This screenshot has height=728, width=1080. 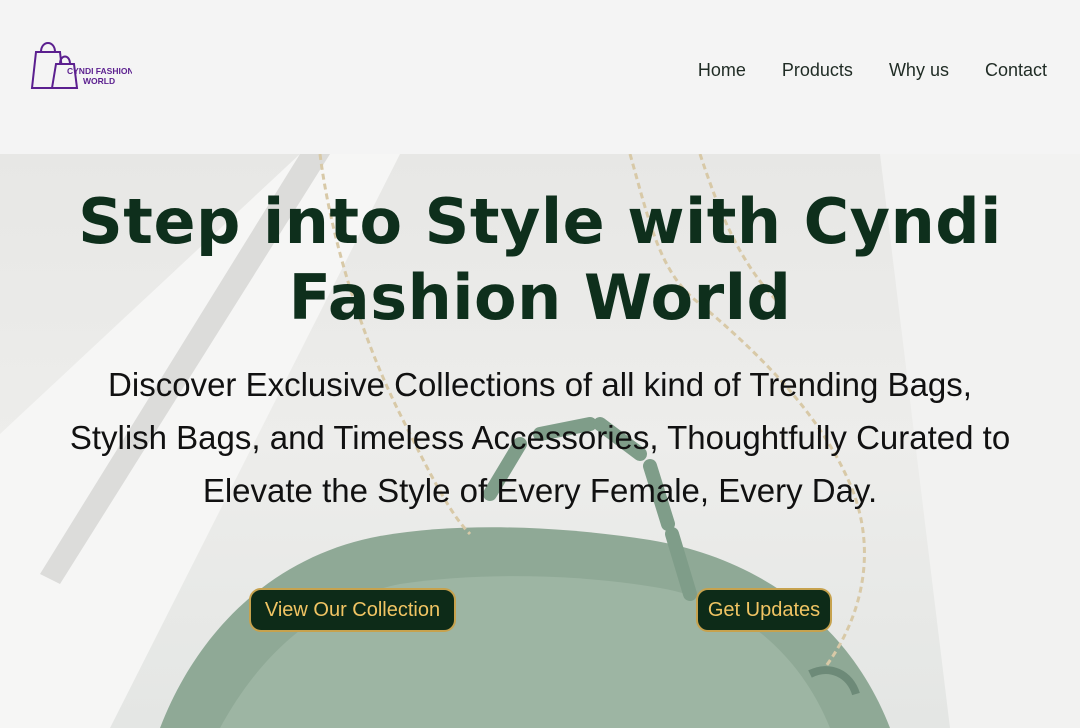 I want to click on main-nav: Home Products Why us Contact, so click(x=872, y=70).